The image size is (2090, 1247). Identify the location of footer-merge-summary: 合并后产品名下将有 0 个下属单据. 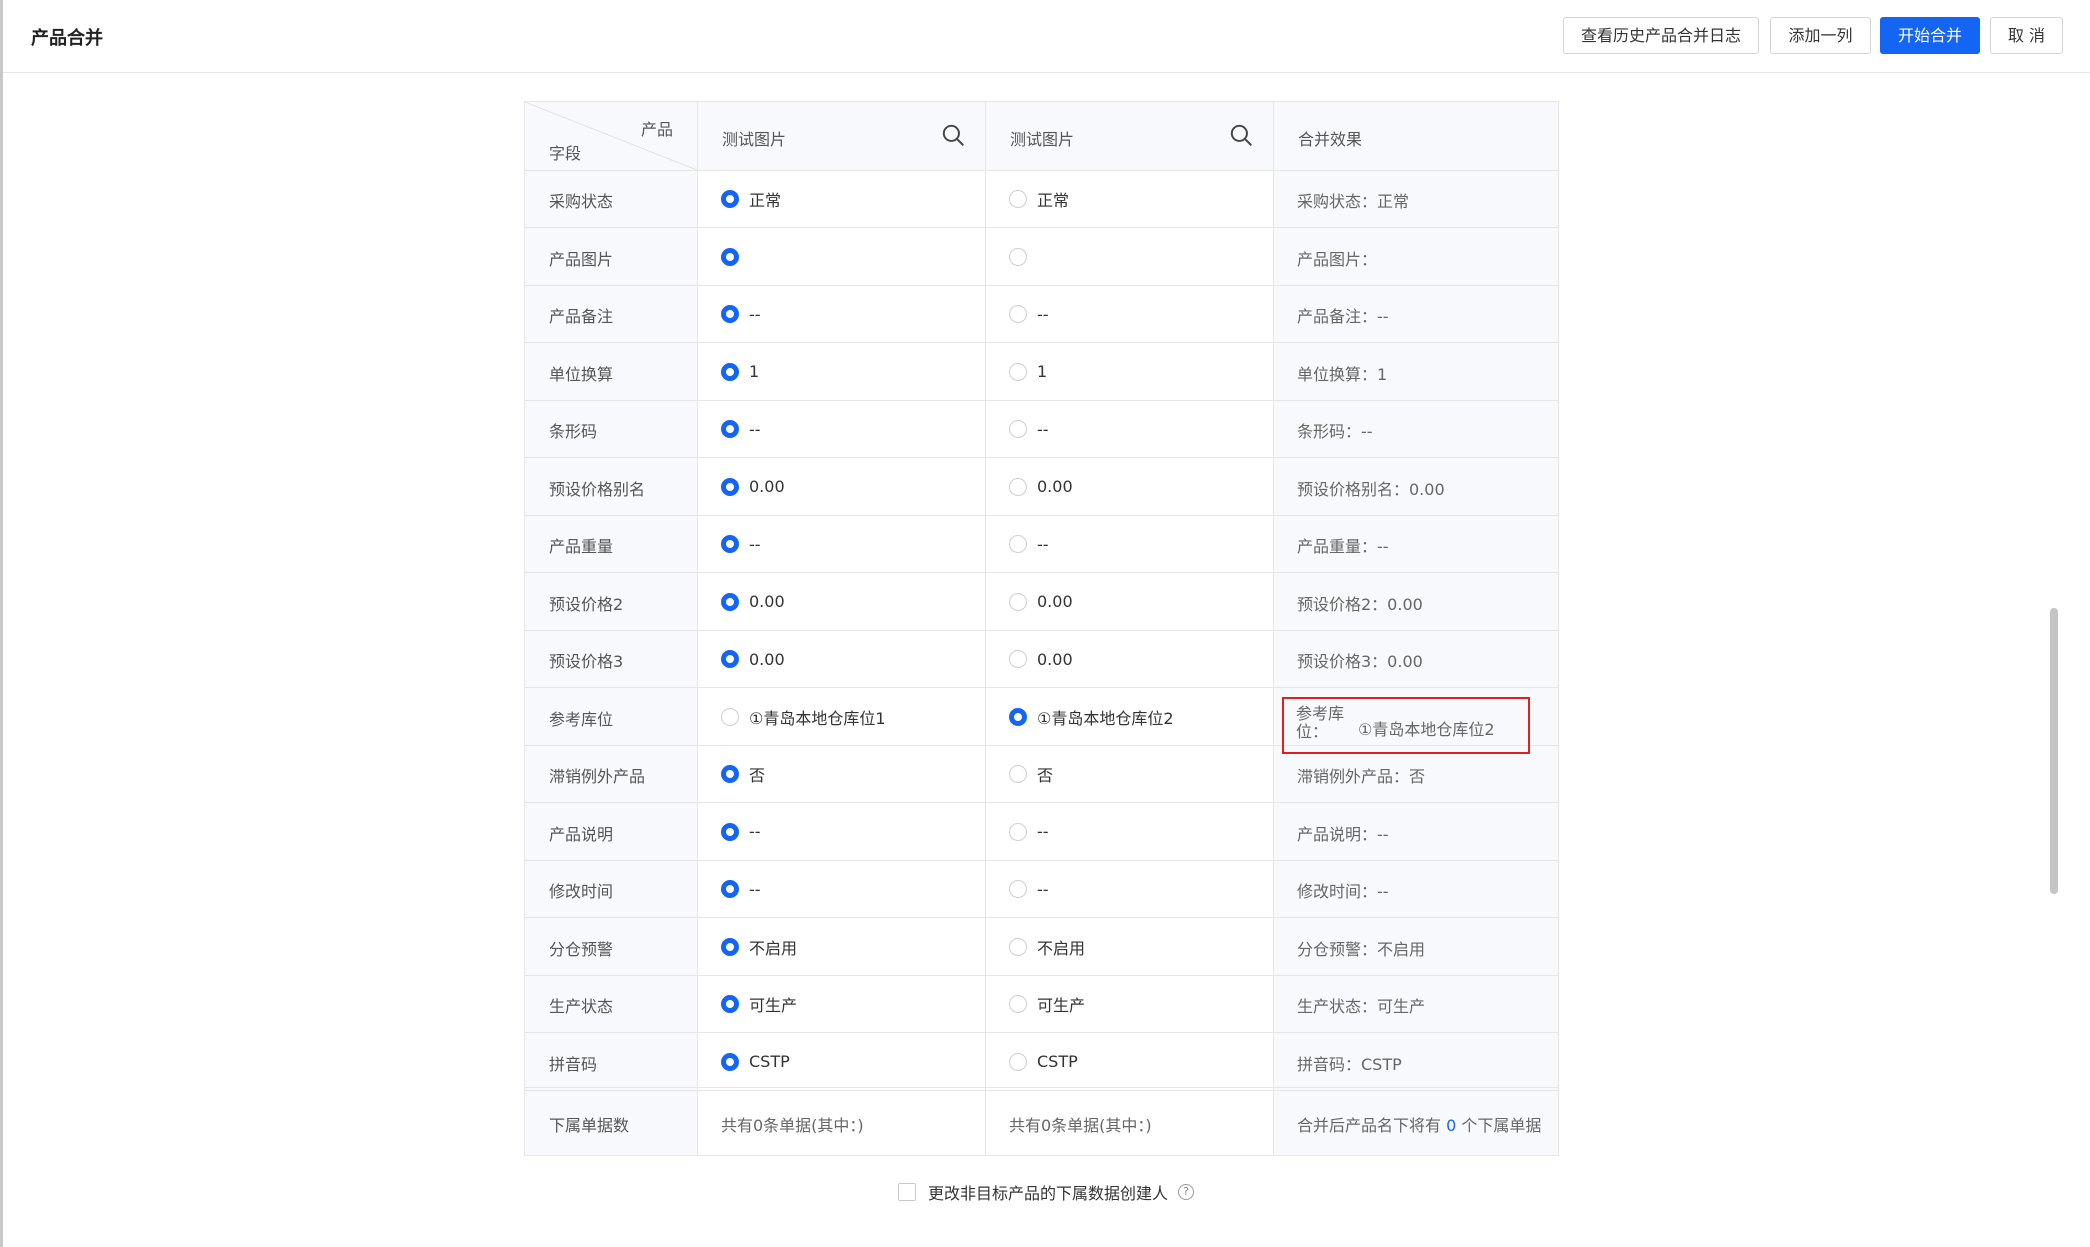
(1419, 1124).